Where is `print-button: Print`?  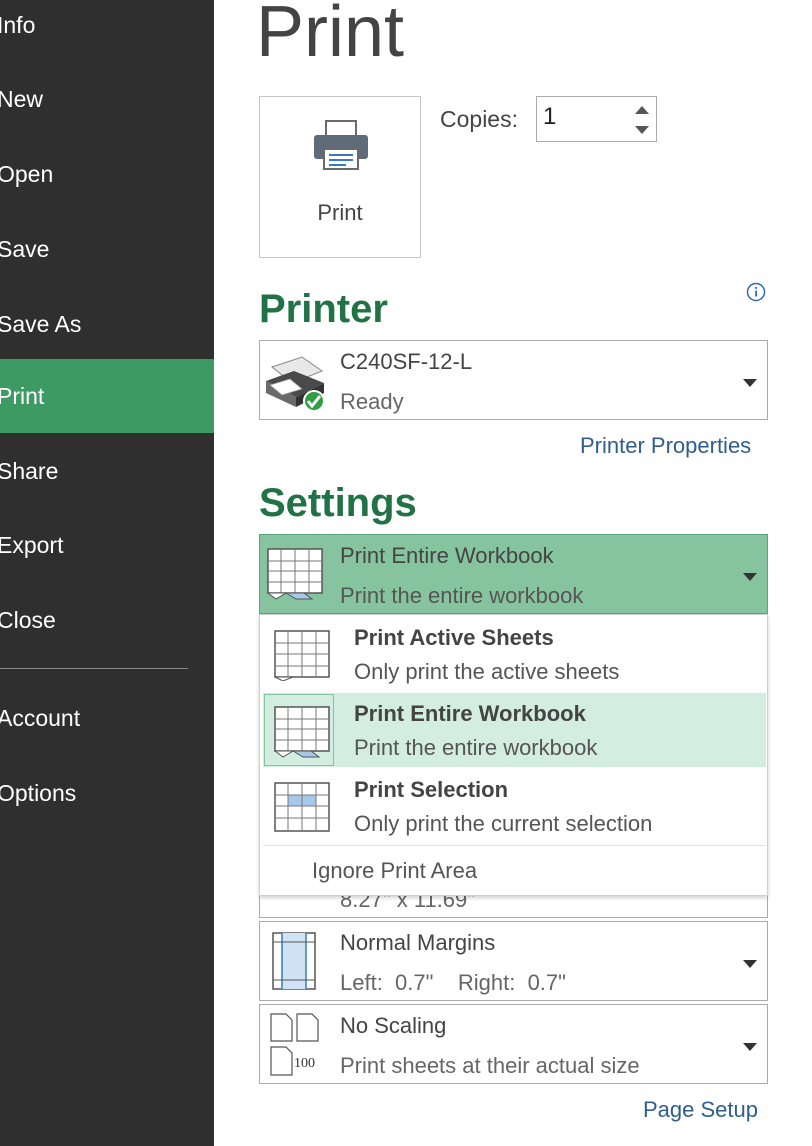
print-button: Print is located at coordinates (340, 177).